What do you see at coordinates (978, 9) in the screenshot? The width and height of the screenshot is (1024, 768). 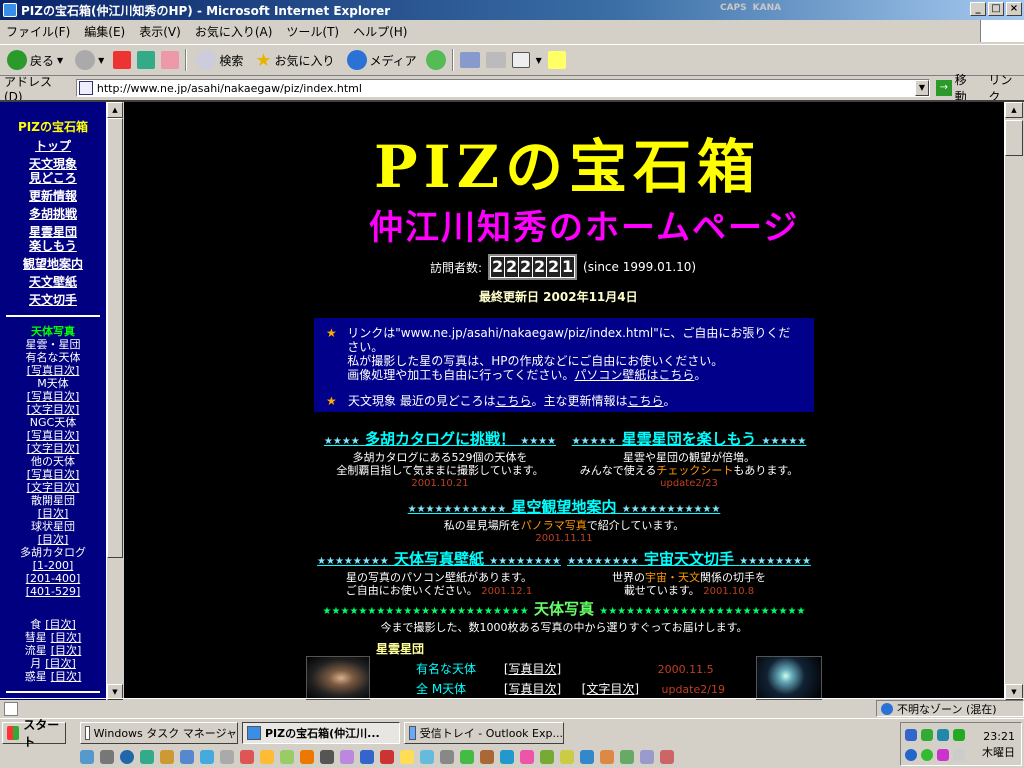 I see `minimize-button: _` at bounding box center [978, 9].